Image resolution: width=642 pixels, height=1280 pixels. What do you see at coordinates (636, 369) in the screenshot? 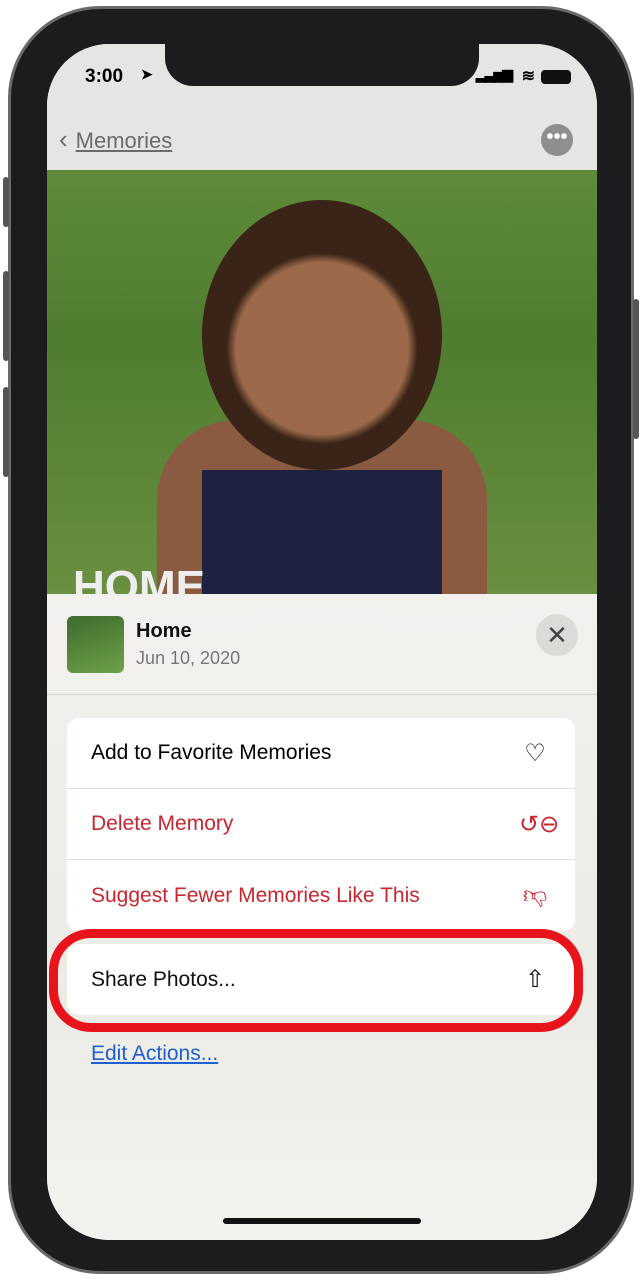
I see `side-button` at bounding box center [636, 369].